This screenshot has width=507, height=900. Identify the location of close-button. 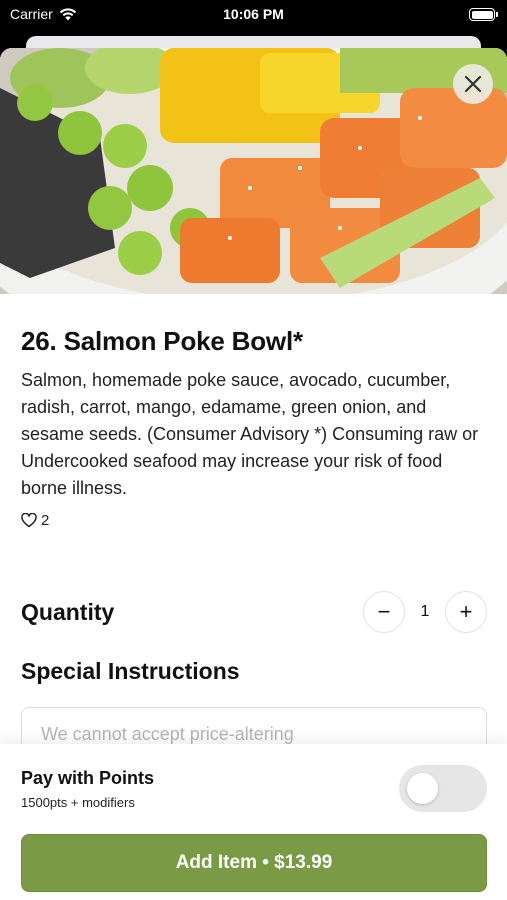
(473, 84).